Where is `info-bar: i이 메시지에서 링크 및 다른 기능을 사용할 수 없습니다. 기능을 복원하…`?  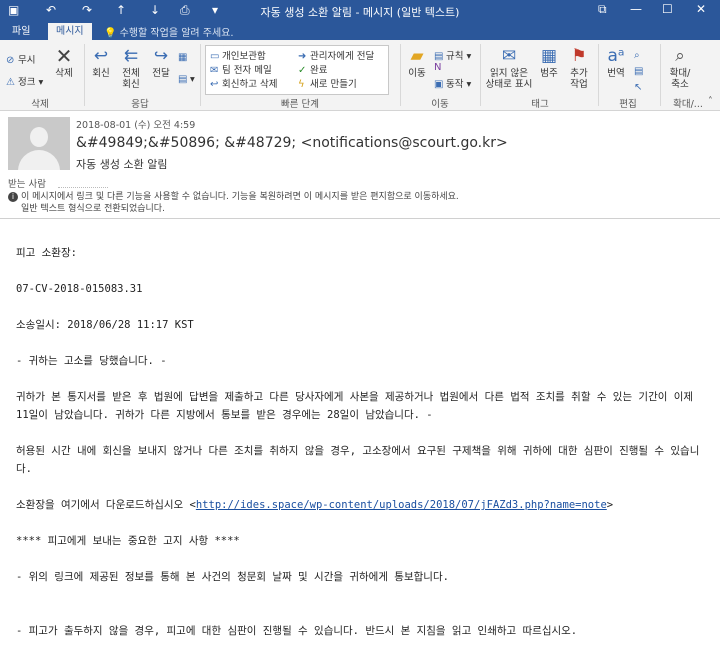
info-bar: i이 메시지에서 링크 및 다른 기능을 사용할 수 없습니다. 기능을 복원하… is located at coordinates (233, 203).